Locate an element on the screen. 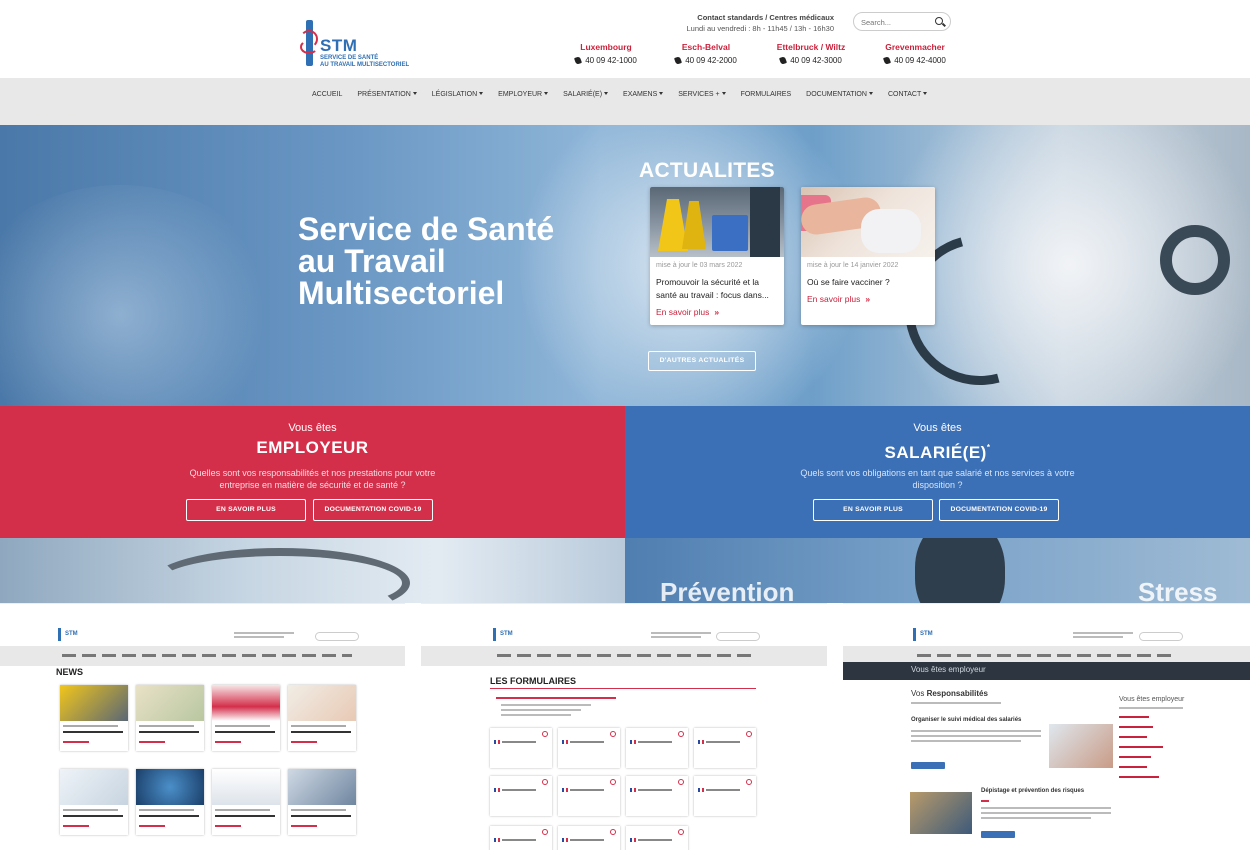  thumb-responsabilites-title: Vos Responsabilités is located at coordinates (949, 693).